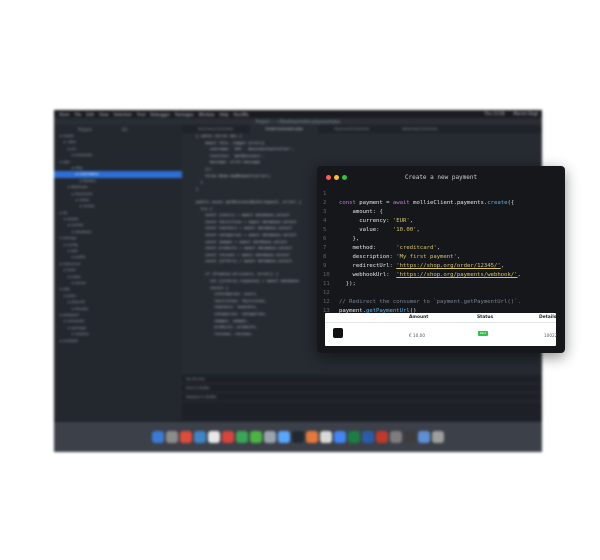 This screenshot has height=560, width=600. Describe the element at coordinates (184, 114) in the screenshot. I see `menubar-item: Packages` at that location.